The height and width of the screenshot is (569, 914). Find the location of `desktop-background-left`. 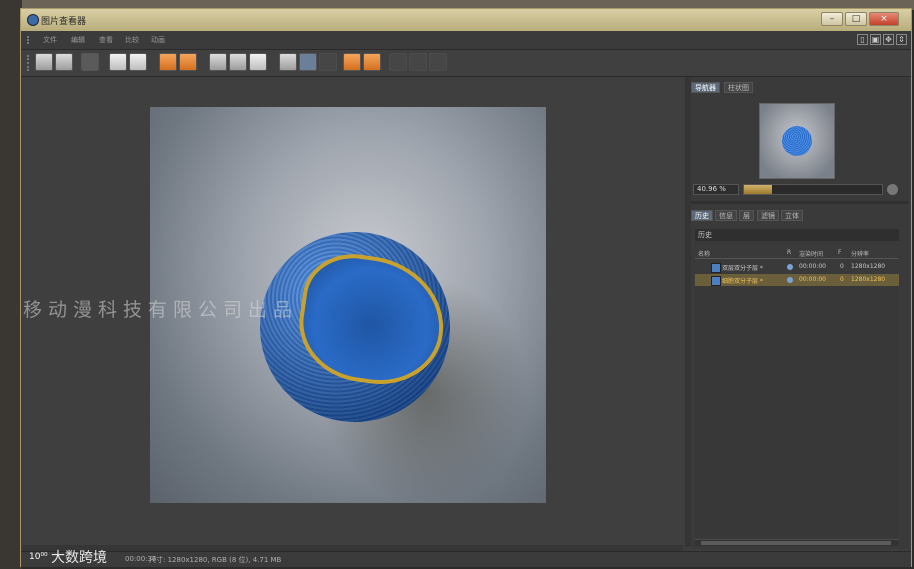

desktop-background-left is located at coordinates (11, 284).